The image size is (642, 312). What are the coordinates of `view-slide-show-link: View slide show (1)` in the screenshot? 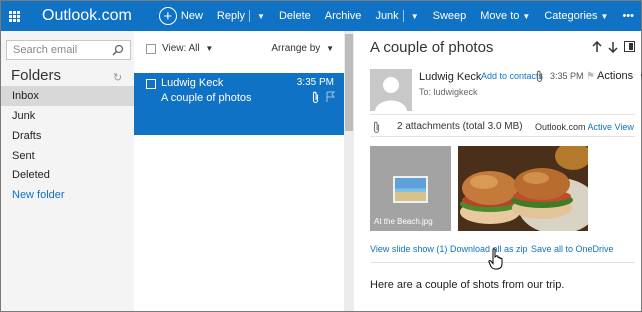 It's located at (408, 249).